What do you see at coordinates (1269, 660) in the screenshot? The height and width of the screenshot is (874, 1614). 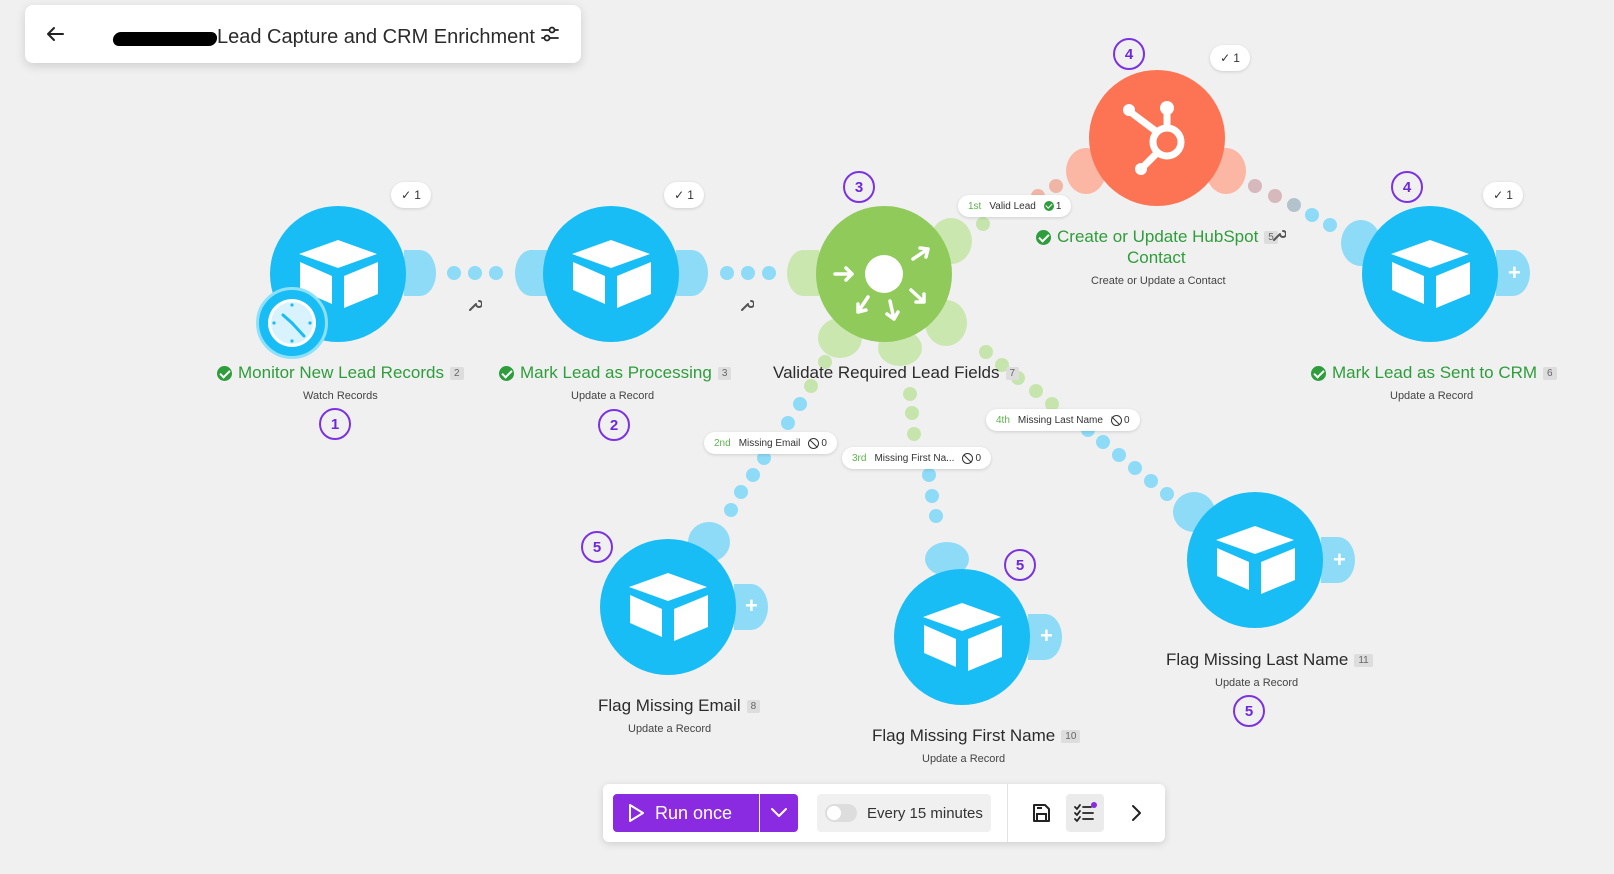 I see `module-title: Flag Missing Last Name 11` at bounding box center [1269, 660].